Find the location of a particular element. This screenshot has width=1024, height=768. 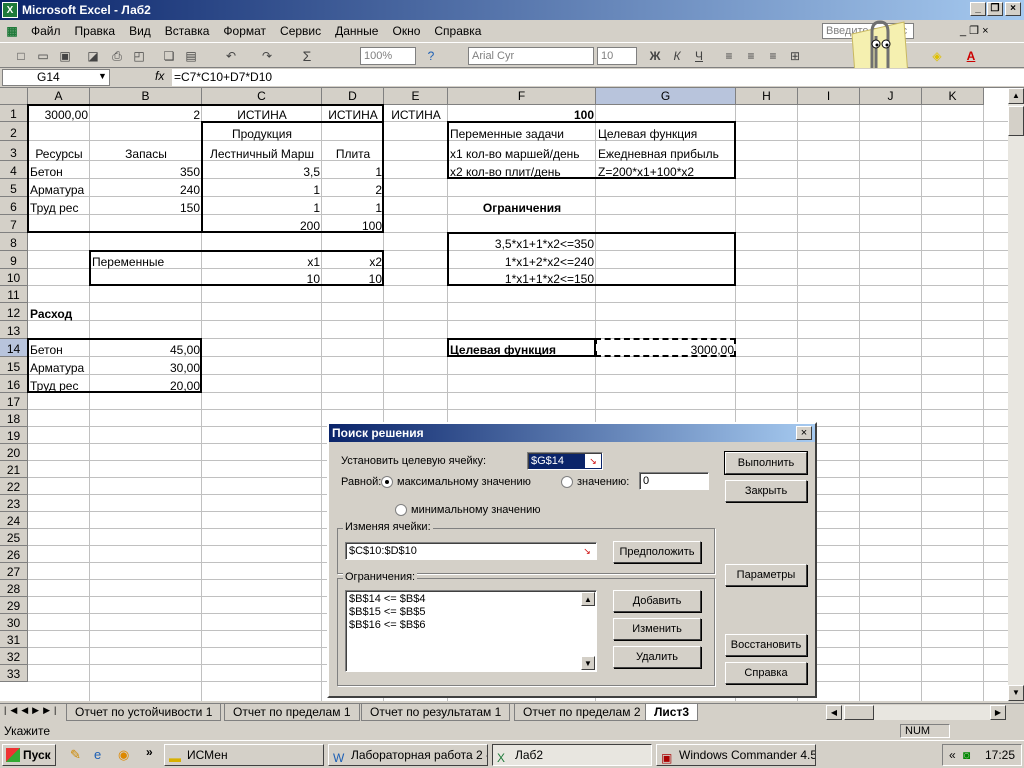

cell-A14: Бетон is located at coordinates (59, 348).